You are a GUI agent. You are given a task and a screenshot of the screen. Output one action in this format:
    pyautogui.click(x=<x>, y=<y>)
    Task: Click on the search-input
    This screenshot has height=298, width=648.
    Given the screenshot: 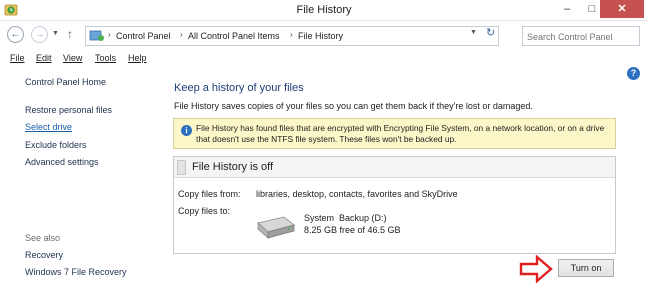 What is the action you would take?
    pyautogui.click(x=582, y=36)
    